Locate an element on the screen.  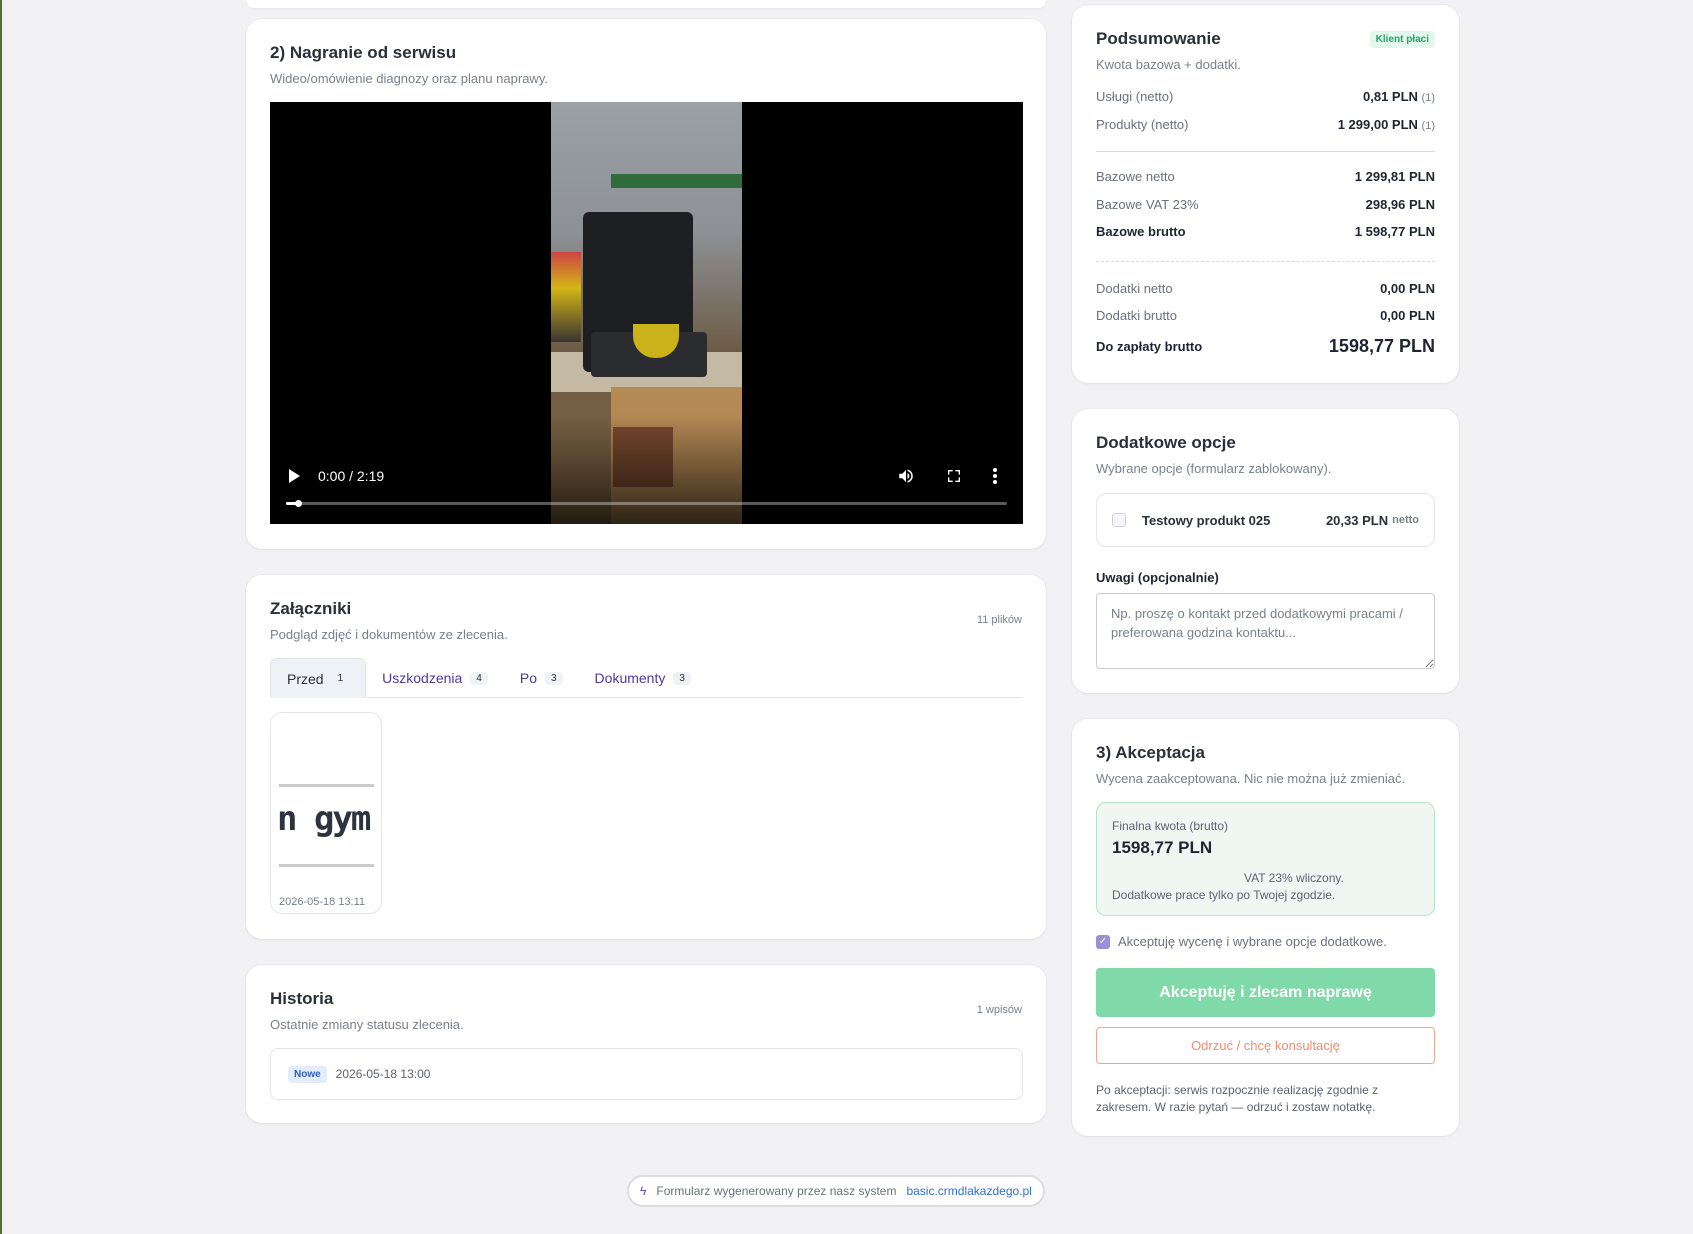
summary-label: Dodatki netto is located at coordinates (1134, 288).